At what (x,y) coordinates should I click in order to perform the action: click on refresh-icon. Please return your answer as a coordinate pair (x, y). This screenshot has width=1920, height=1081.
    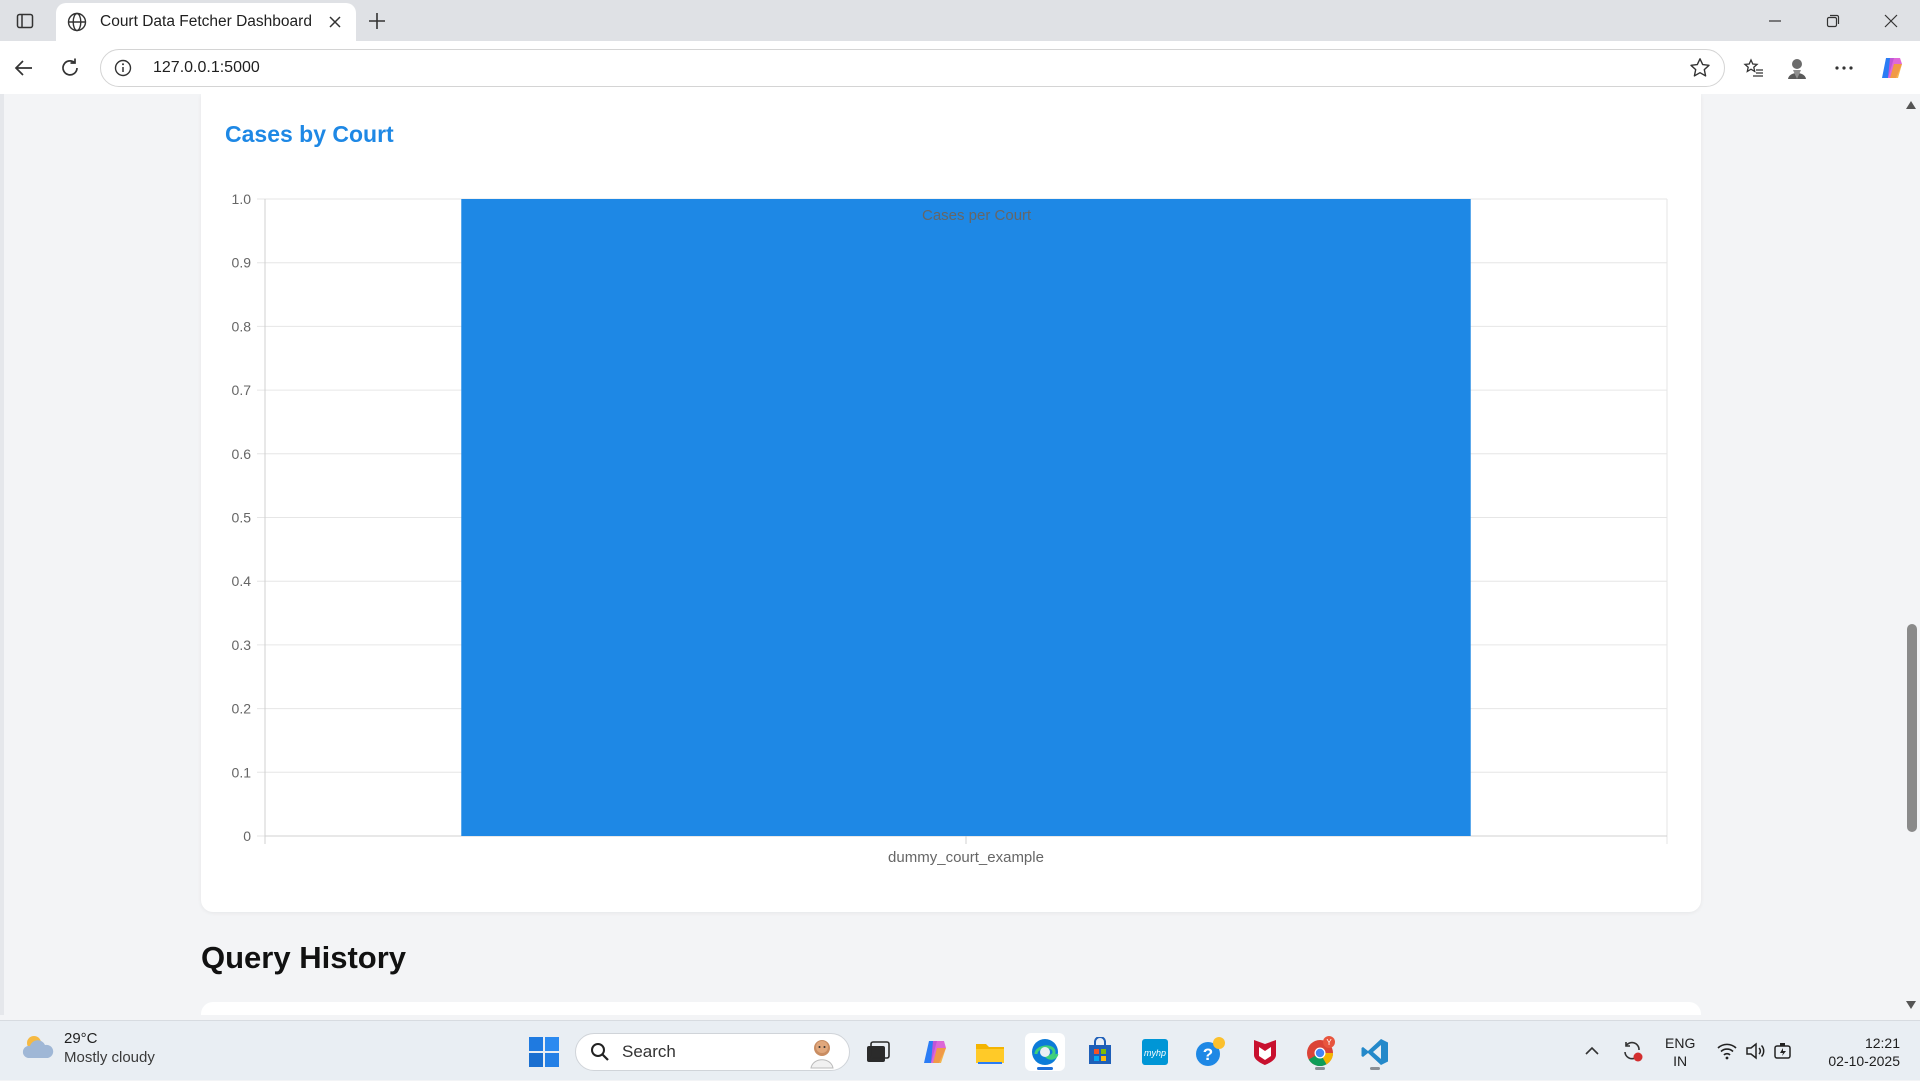
    Looking at the image, I should click on (70, 67).